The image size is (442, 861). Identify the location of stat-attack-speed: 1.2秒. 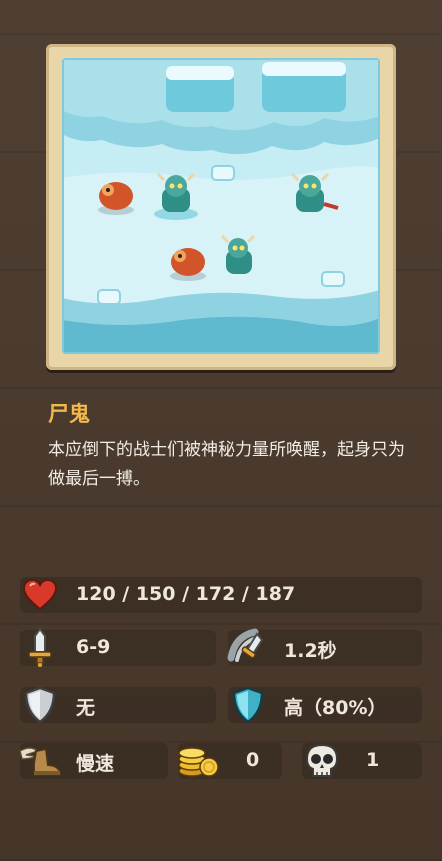
(324, 647).